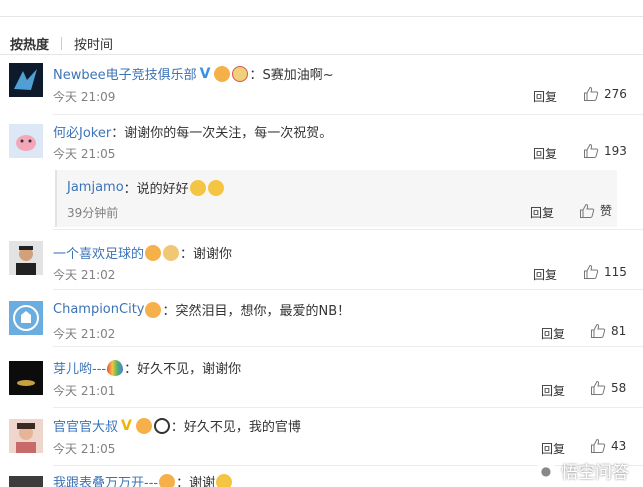  I want to click on comment-text: ：好久不见，我的官博, so click(235, 427).